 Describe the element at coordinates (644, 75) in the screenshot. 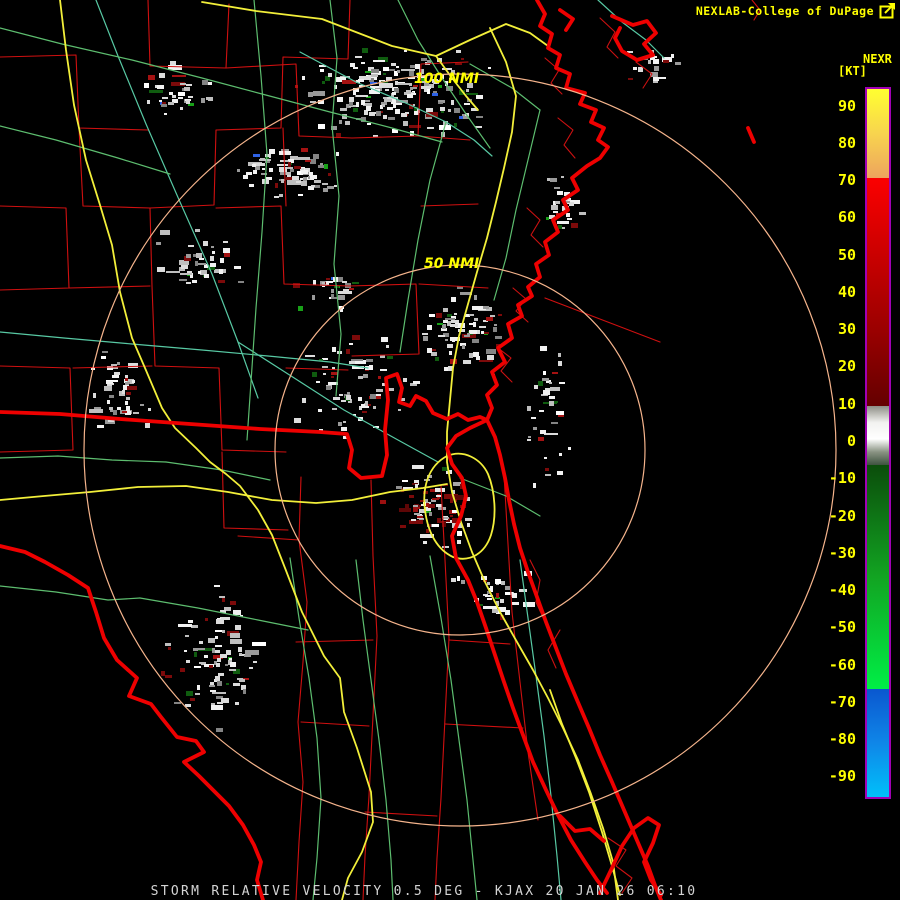

I see `coast-detail` at that location.